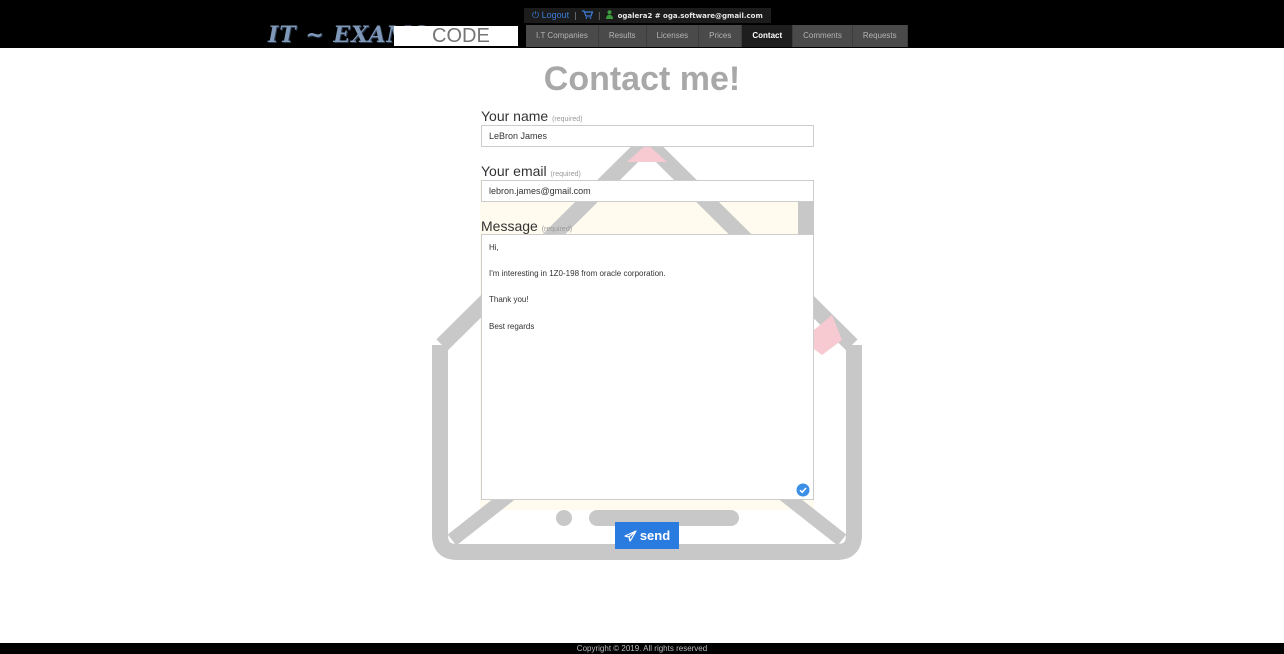  Describe the element at coordinates (721, 36) in the screenshot. I see `nav-item-prices: Prices` at that location.